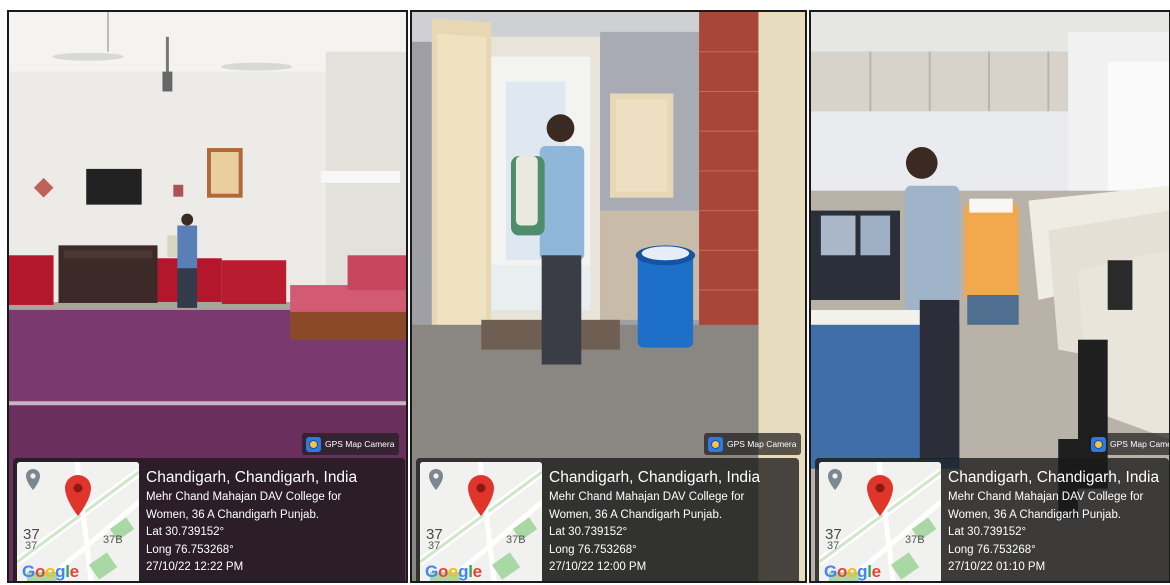  Describe the element at coordinates (195, 567) in the screenshot. I see `timestamp-text: 27/10/22 12:22 PM` at that location.